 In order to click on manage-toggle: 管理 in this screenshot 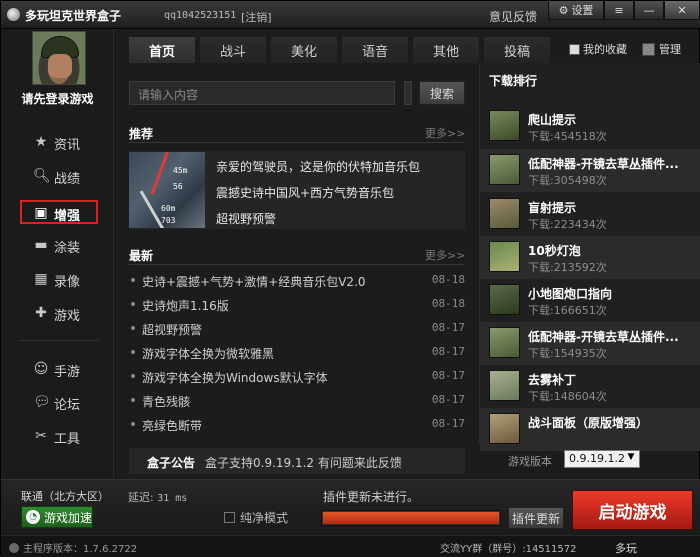, I will do `click(661, 49)`.